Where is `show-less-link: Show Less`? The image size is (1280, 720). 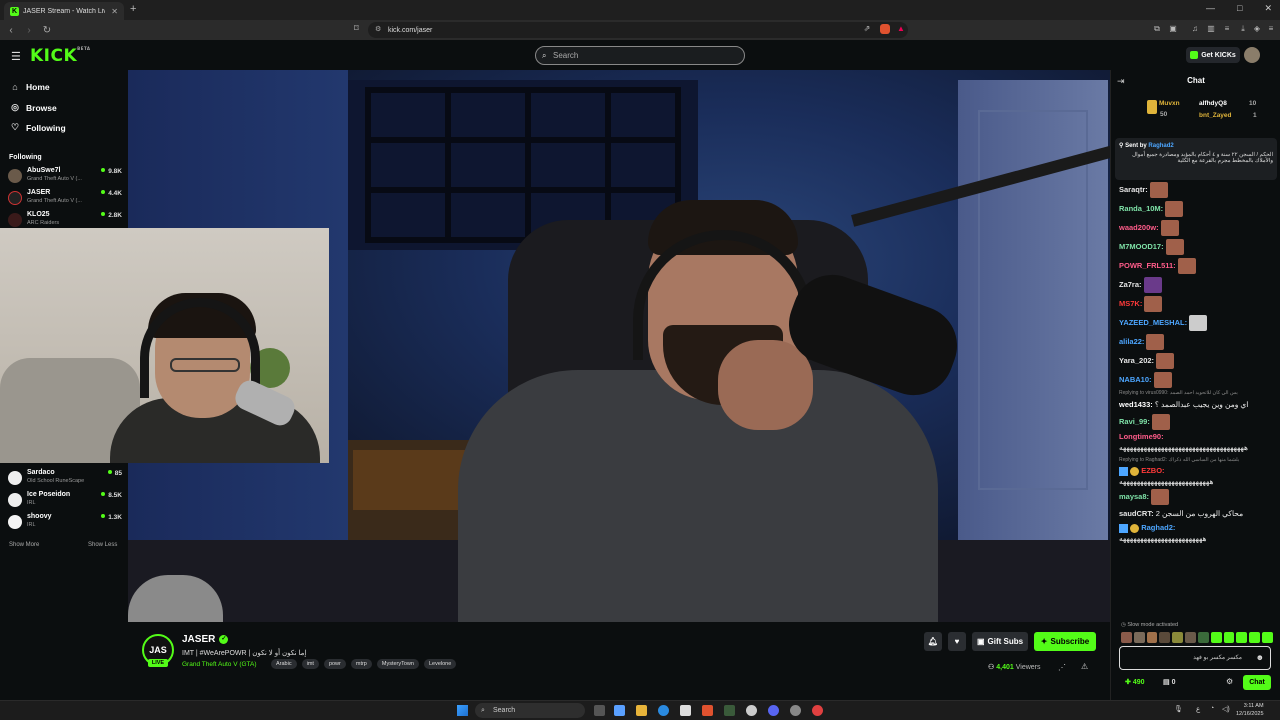
show-less-link: Show Less is located at coordinates (102, 545).